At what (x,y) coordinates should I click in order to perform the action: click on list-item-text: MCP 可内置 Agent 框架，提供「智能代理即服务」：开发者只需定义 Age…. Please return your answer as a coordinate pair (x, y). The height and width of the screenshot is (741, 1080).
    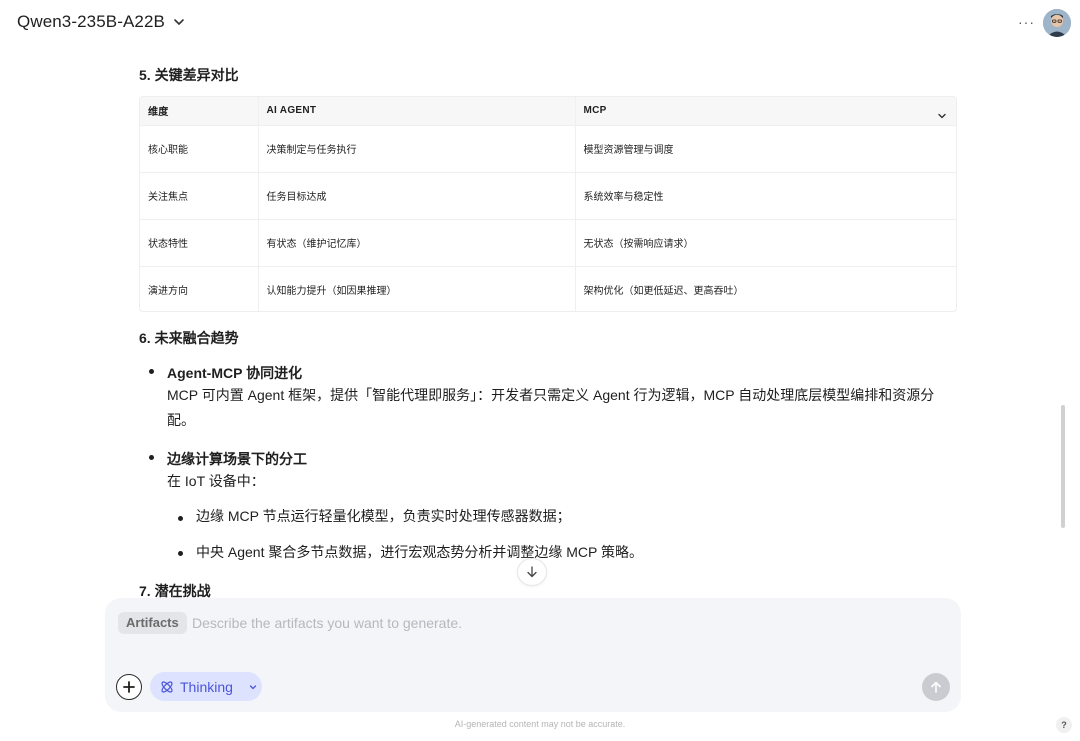
    Looking at the image, I should click on (551, 407).